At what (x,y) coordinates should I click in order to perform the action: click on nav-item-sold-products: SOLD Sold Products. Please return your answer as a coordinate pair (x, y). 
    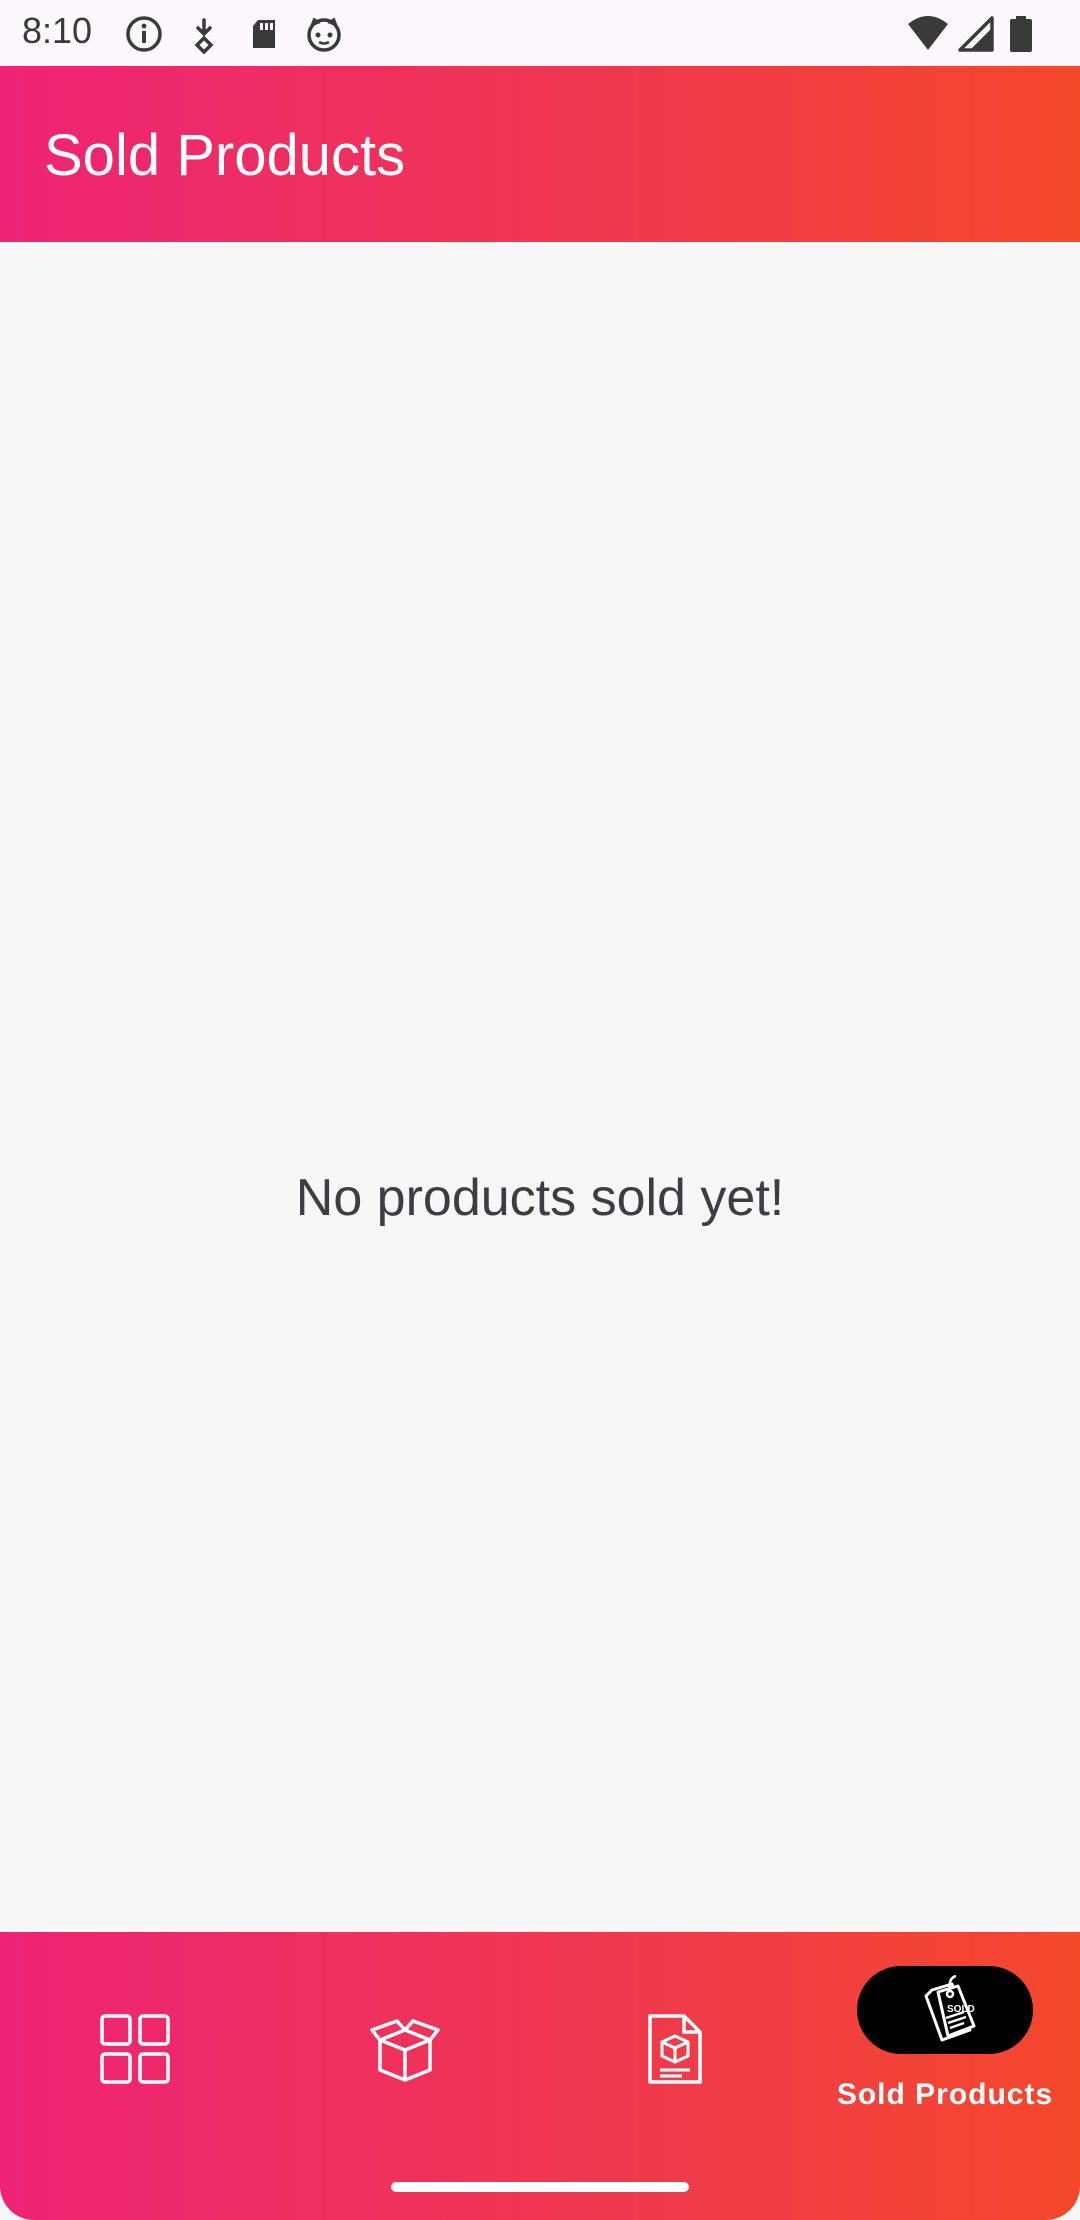
    Looking at the image, I should click on (945, 2052).